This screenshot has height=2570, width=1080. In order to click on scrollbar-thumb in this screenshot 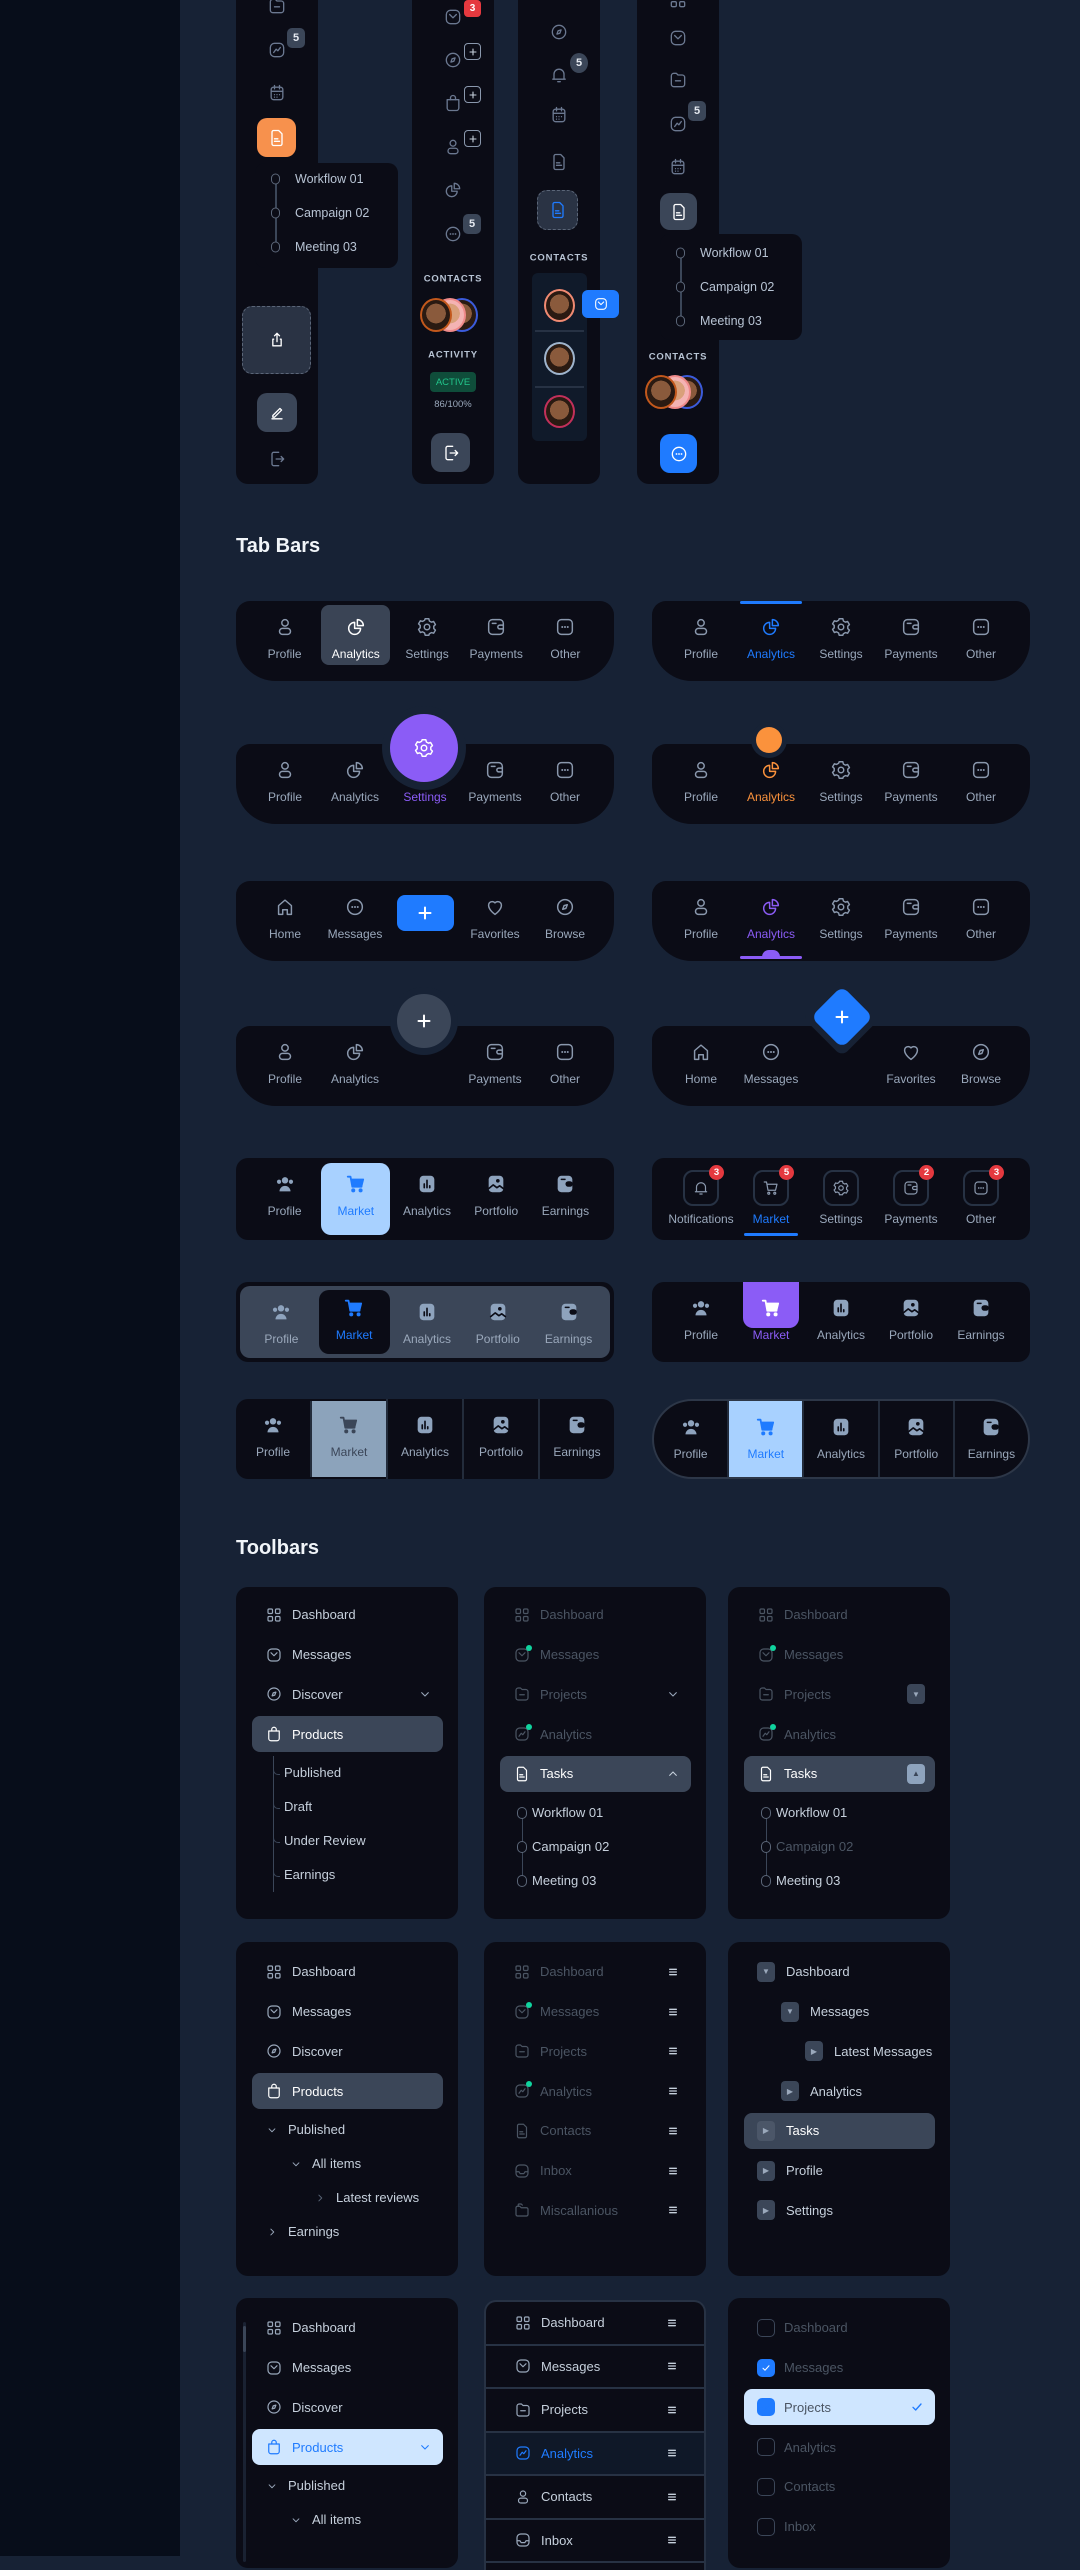, I will do `click(244, 2339)`.